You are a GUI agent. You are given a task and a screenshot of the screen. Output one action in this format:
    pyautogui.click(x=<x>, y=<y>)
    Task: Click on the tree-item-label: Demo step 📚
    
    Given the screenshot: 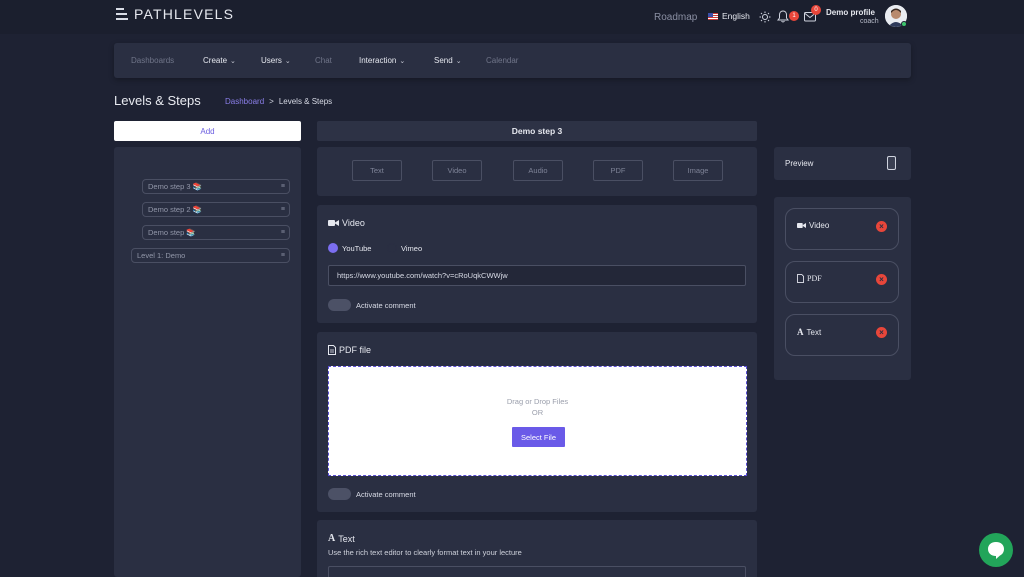 What is the action you would take?
    pyautogui.click(x=172, y=232)
    